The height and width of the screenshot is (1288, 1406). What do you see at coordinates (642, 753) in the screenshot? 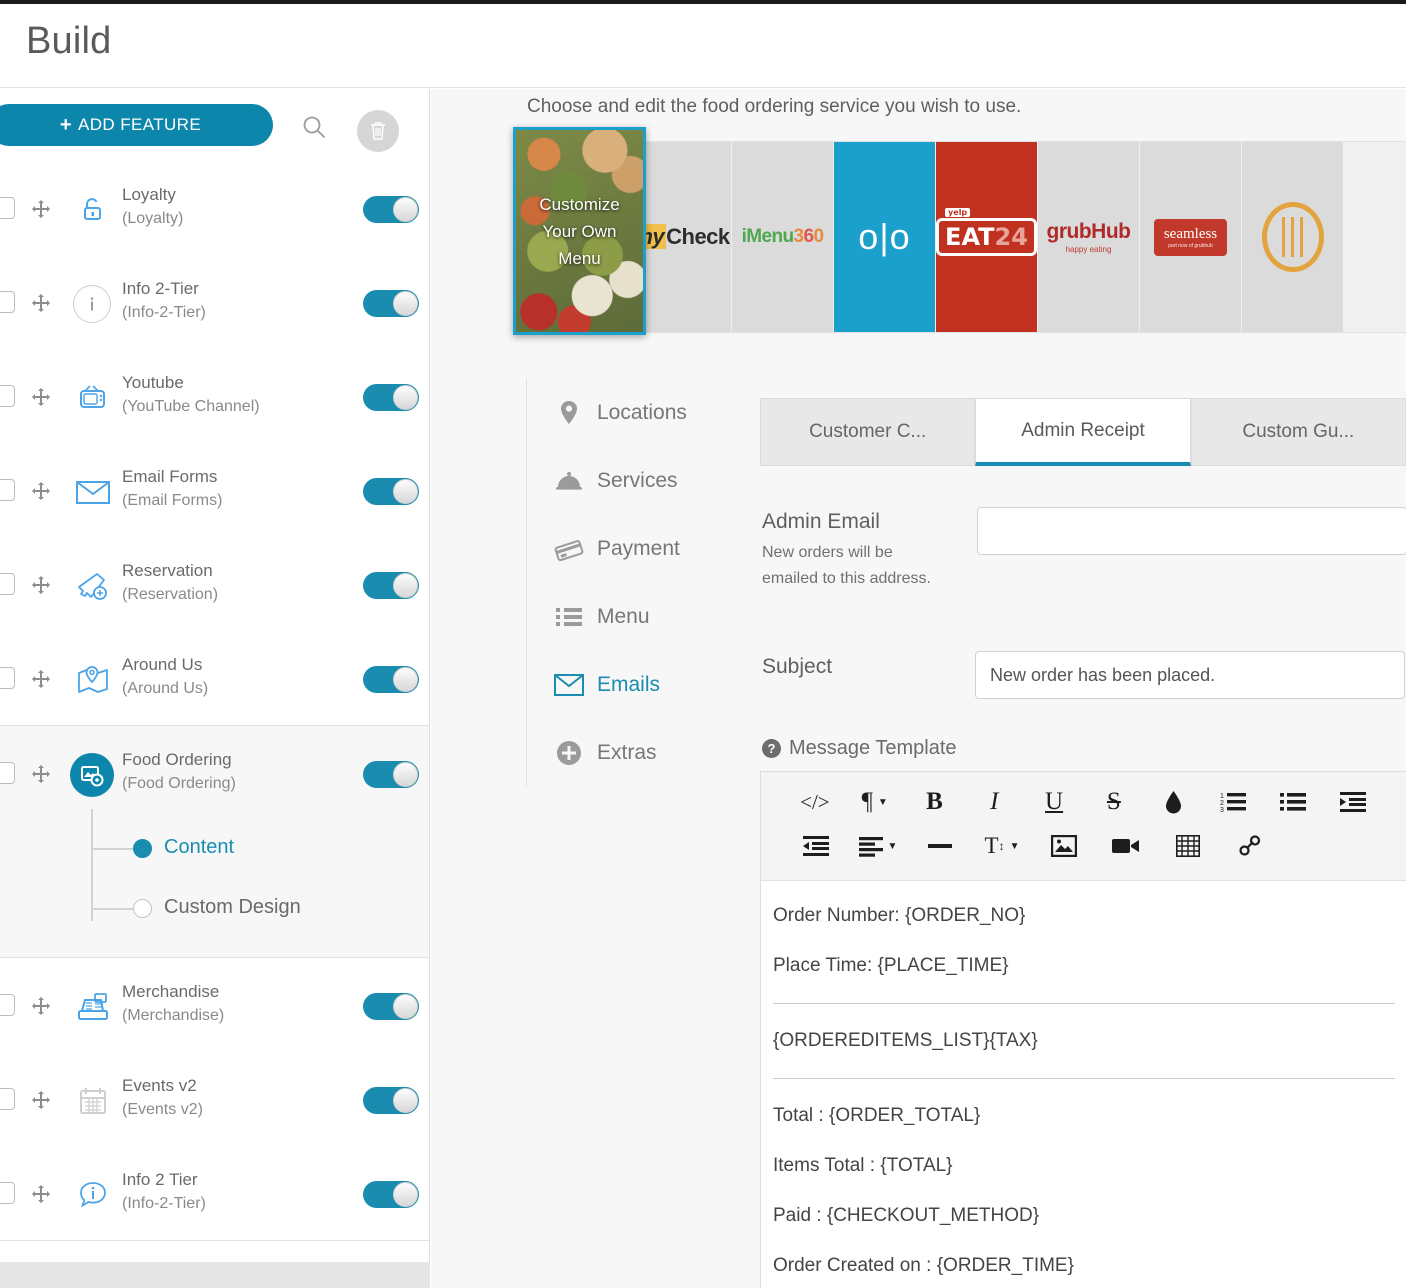
I see `nav-item-extras: Extras` at bounding box center [642, 753].